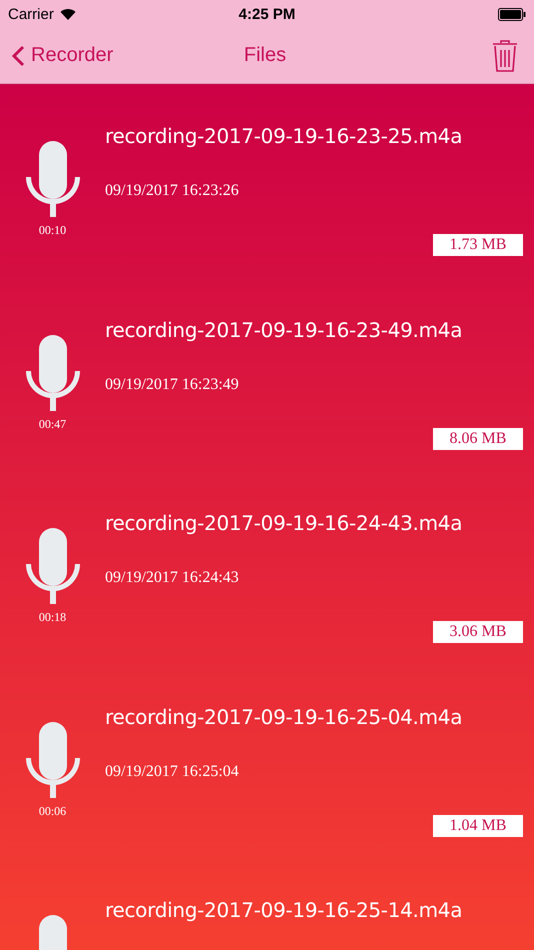 The width and height of the screenshot is (534, 950). Describe the element at coordinates (267, 14) in the screenshot. I see `clock: 4:25 PM` at that location.